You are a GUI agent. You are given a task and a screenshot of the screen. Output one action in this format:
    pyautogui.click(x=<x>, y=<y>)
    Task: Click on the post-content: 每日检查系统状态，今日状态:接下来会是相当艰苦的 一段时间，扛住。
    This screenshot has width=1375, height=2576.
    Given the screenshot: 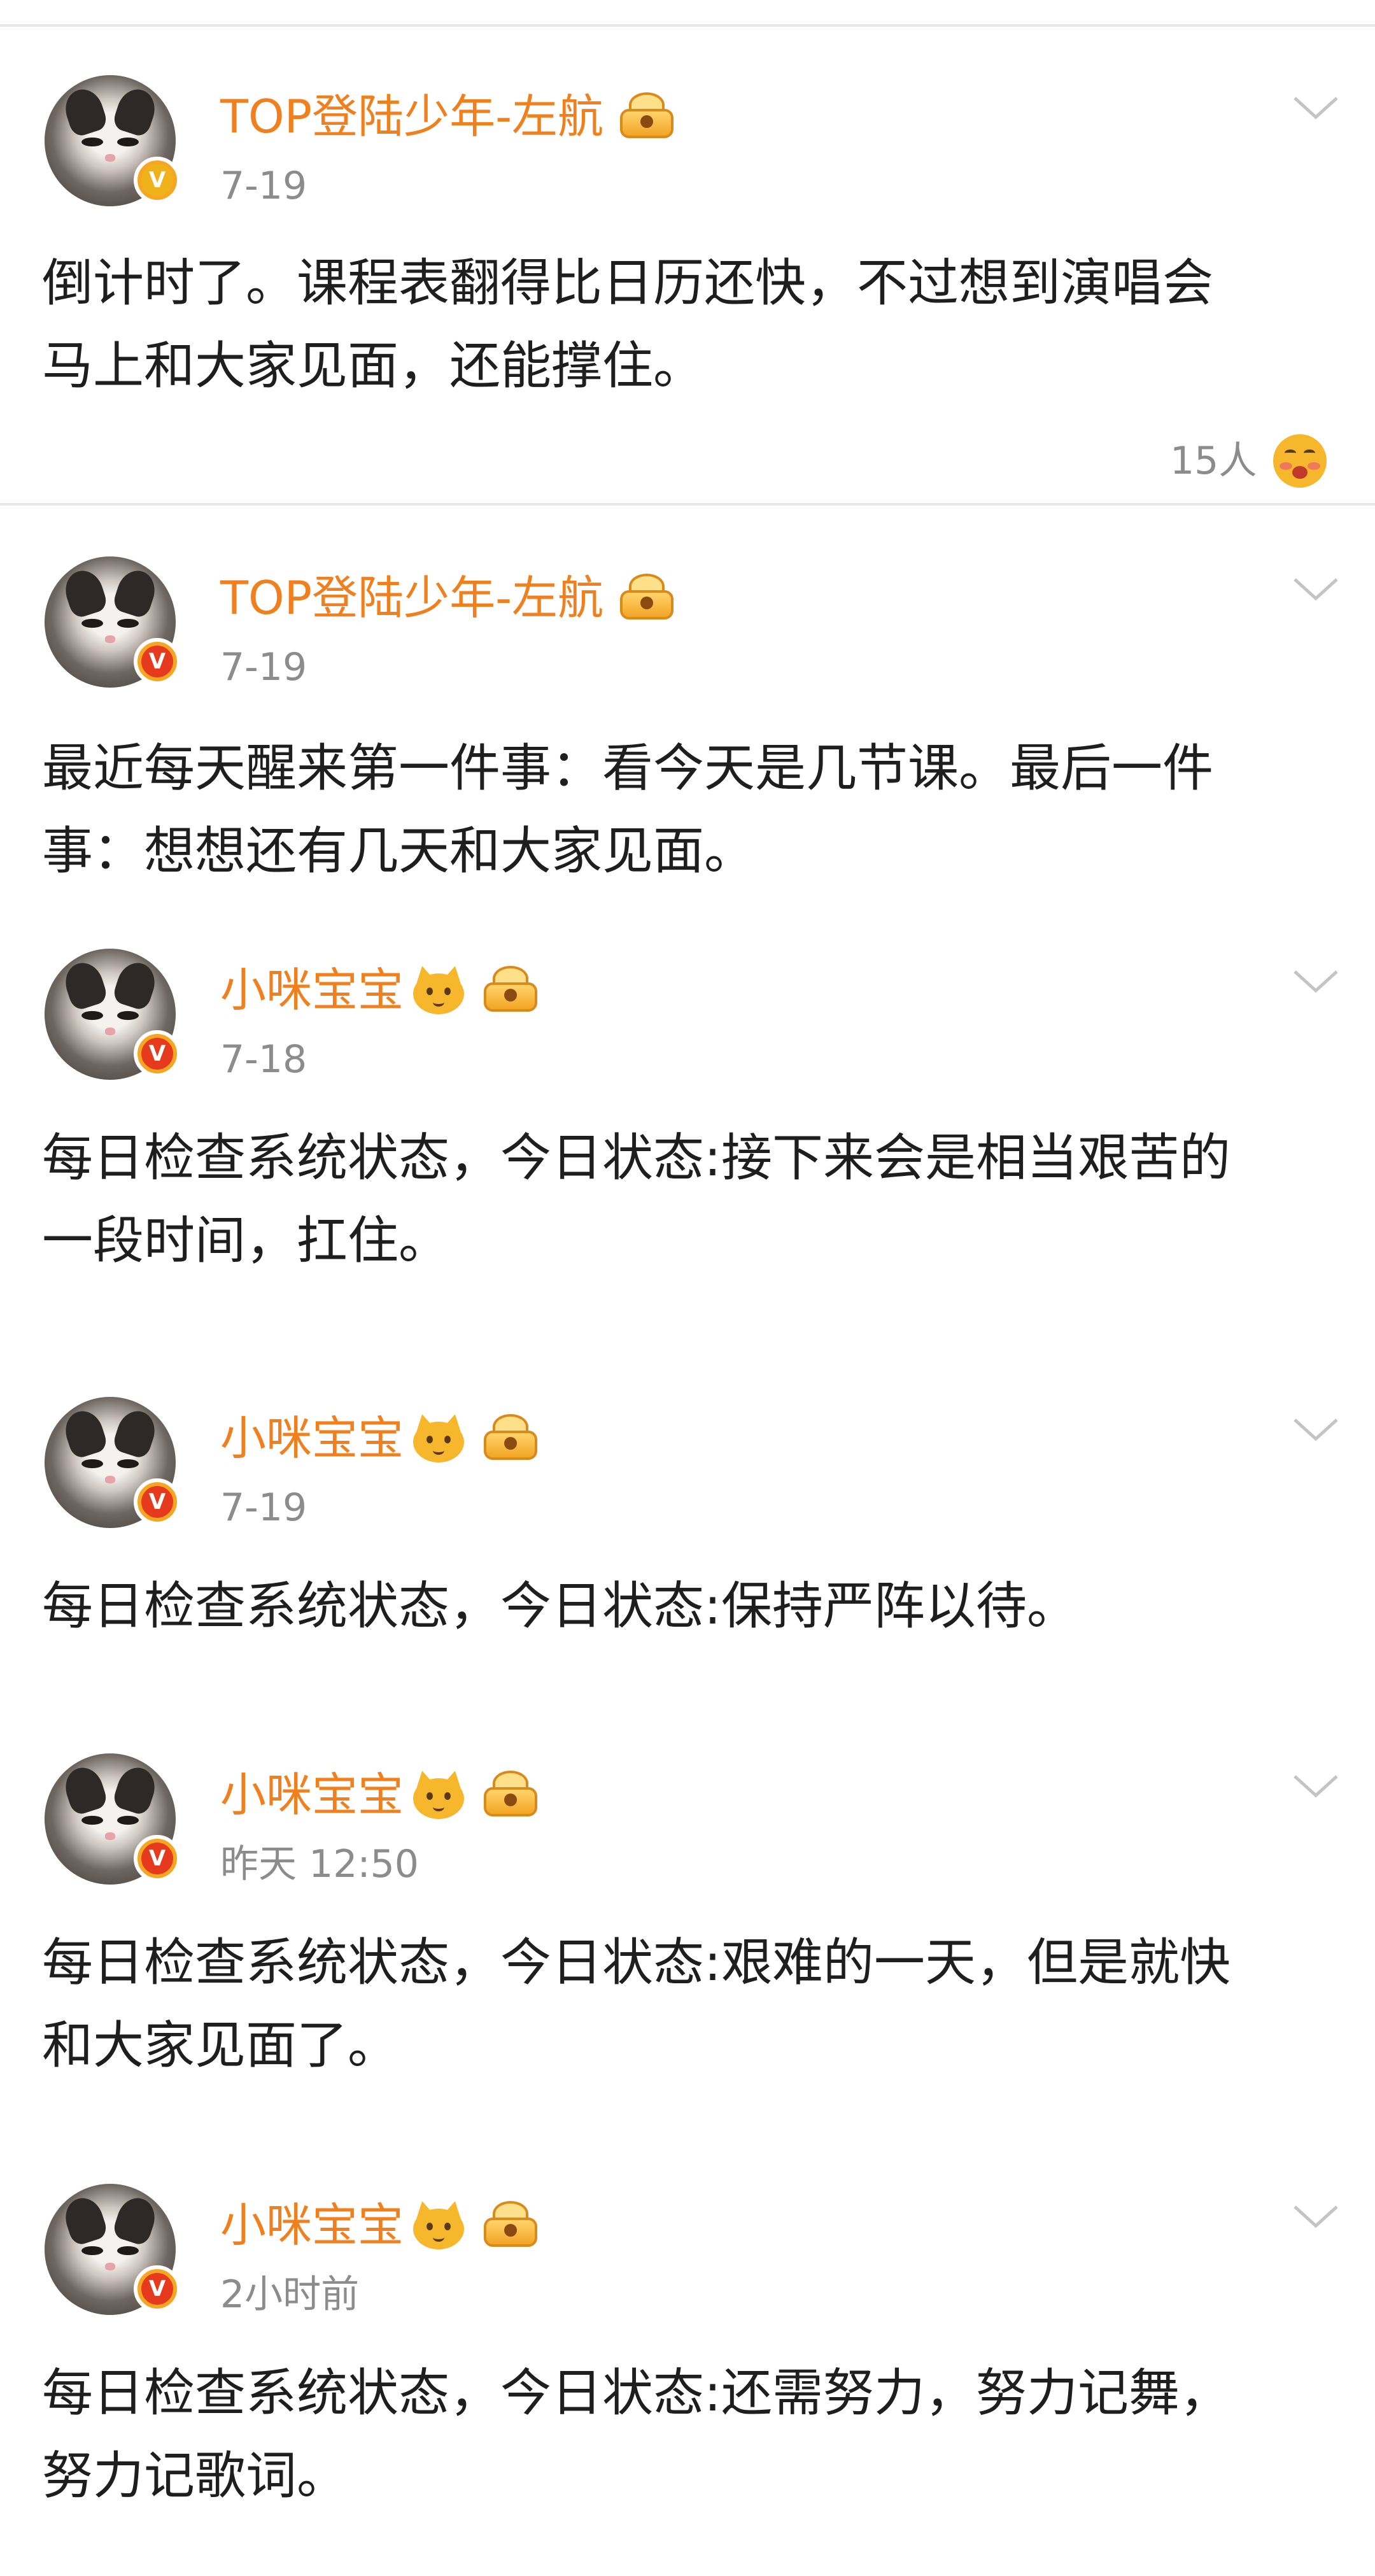 What is the action you would take?
    pyautogui.click(x=691, y=1199)
    